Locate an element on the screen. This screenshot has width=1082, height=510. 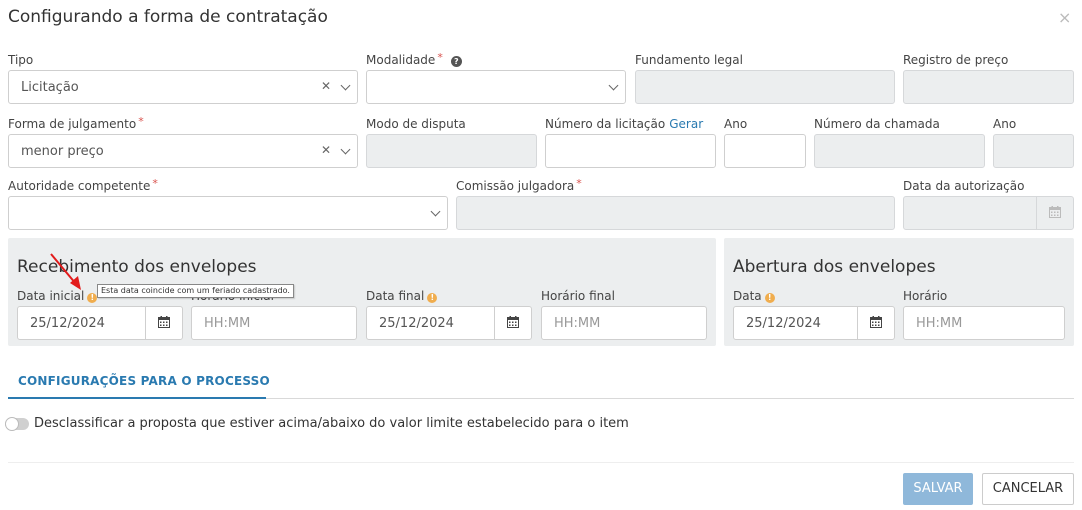
numero-licitacao-label: Número da licitação Gerar is located at coordinates (624, 124).